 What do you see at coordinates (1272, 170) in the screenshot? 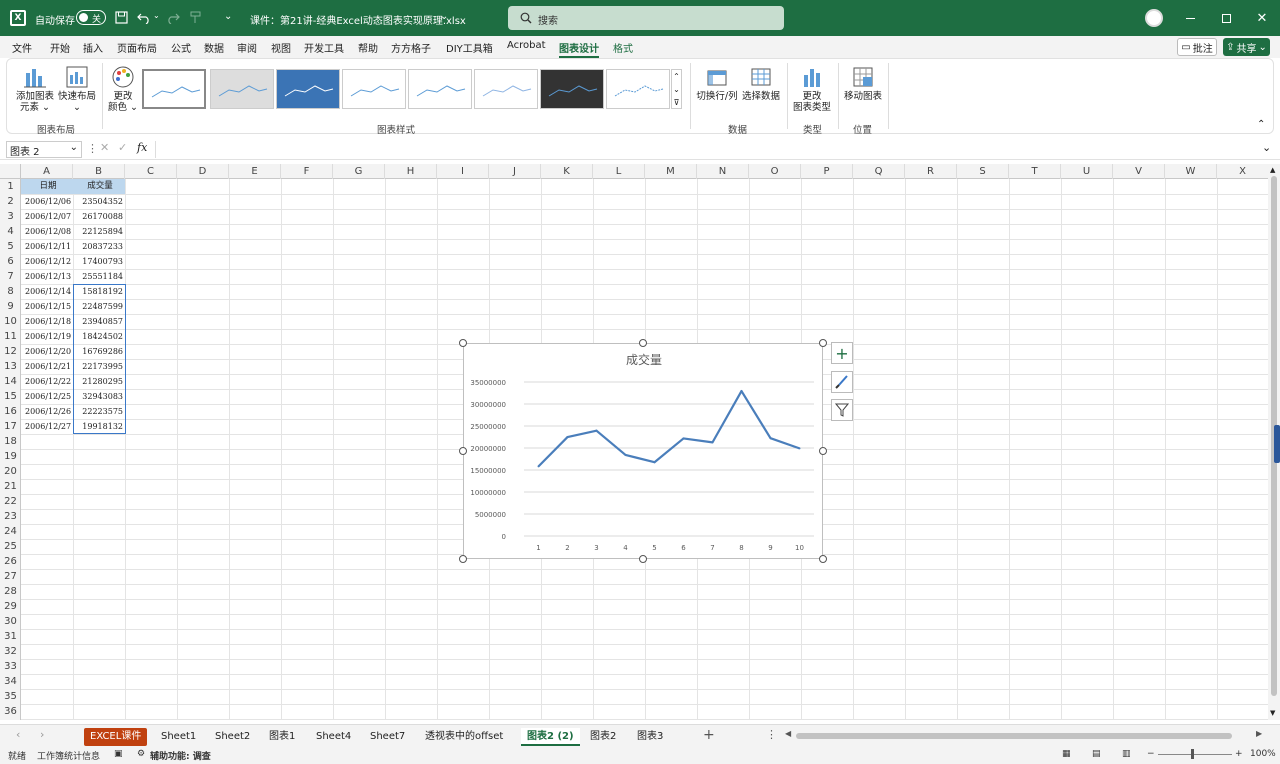
I see `scroll-up-icon: ▲` at bounding box center [1272, 170].